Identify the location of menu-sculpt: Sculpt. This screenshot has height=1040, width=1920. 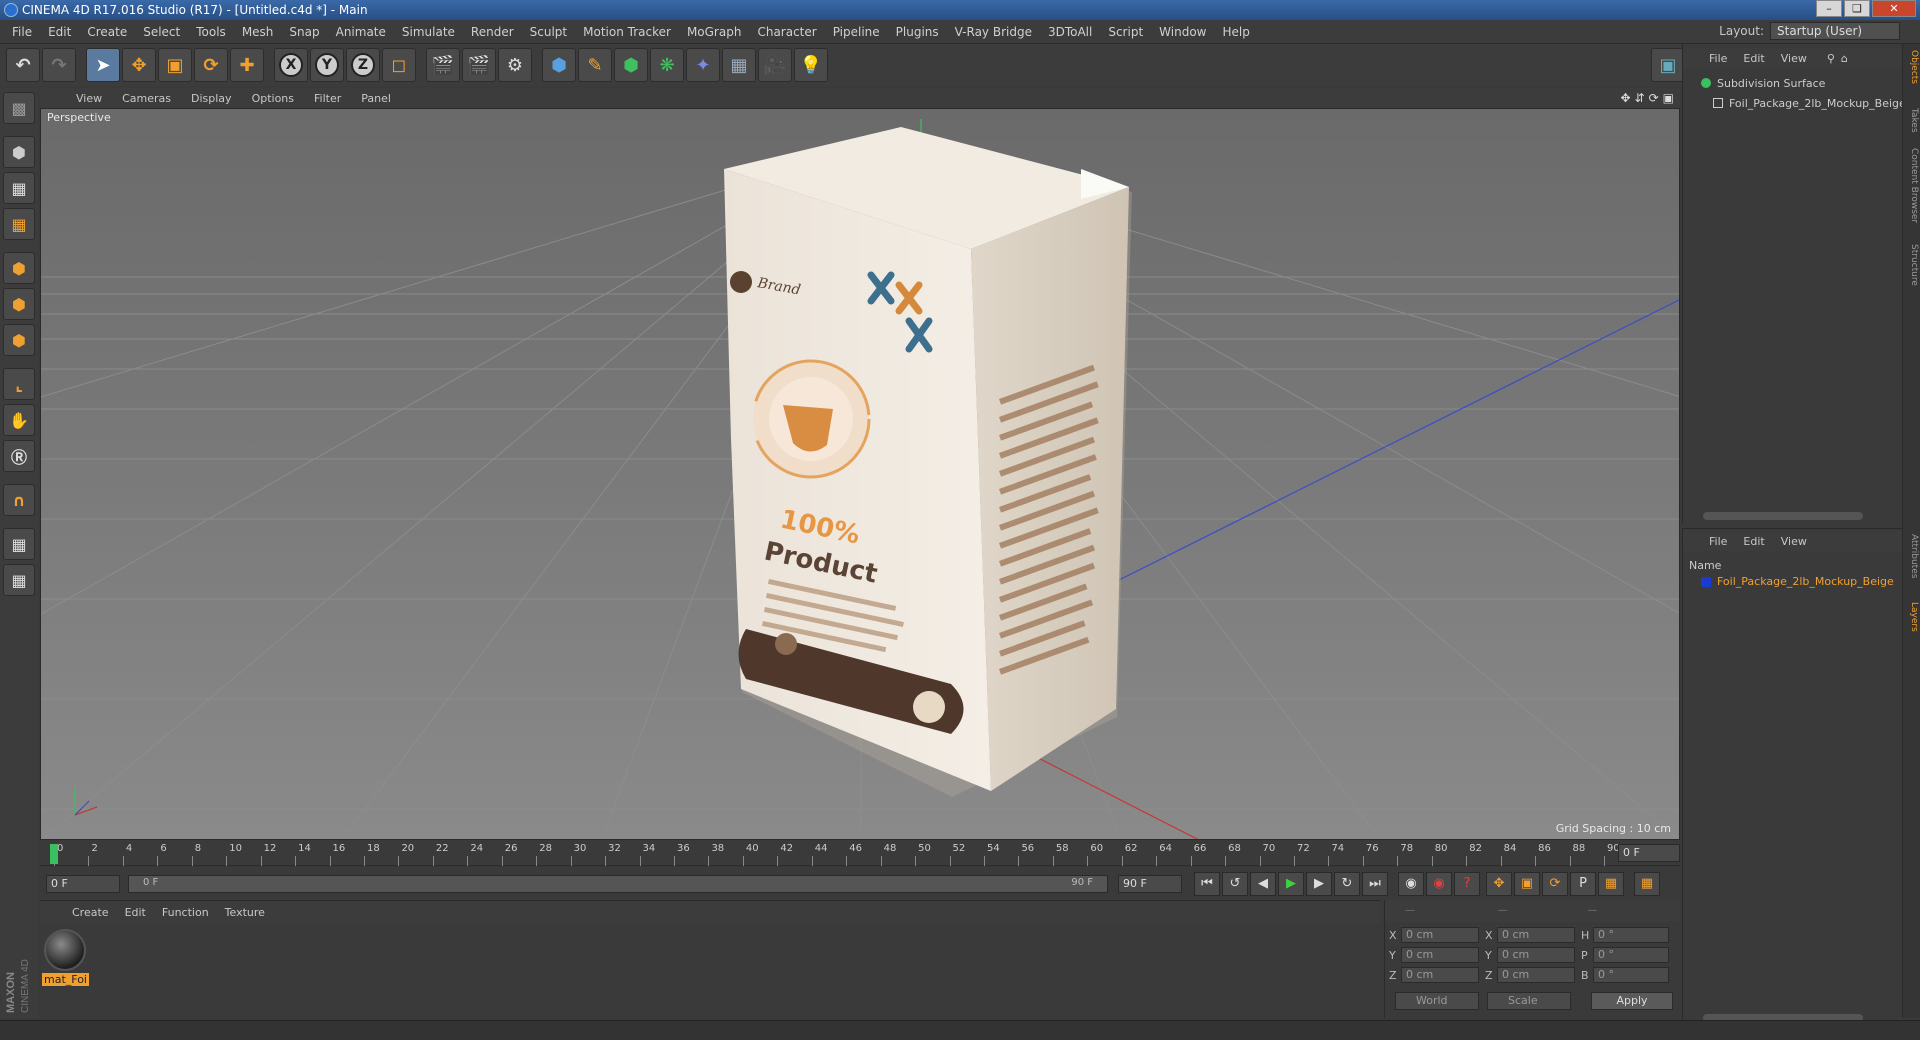
(548, 32).